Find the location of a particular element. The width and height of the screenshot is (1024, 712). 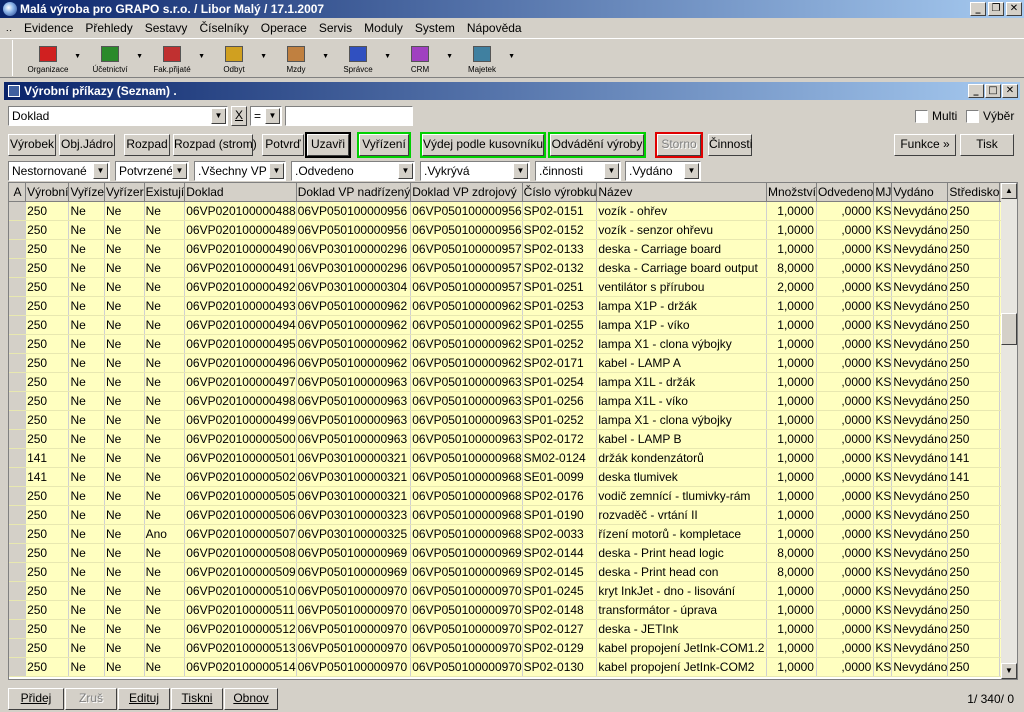

menu-napoveda: Nápověda is located at coordinates (494, 28).